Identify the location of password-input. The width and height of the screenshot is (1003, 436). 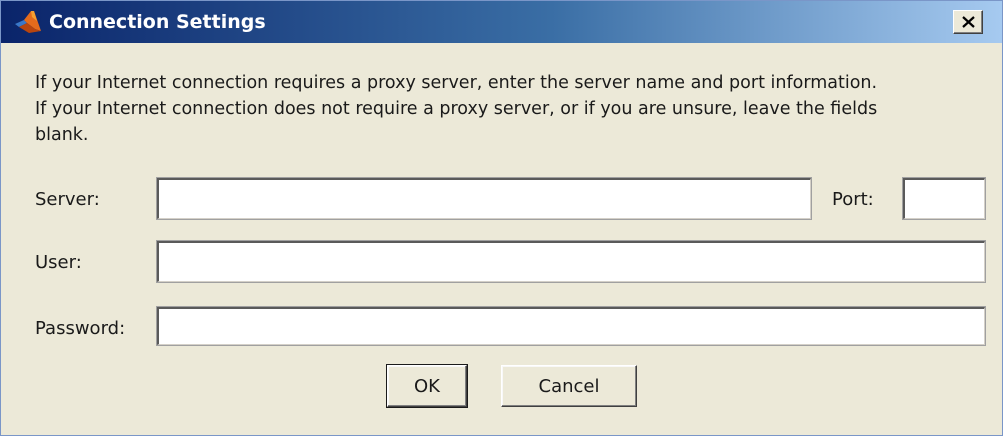
(571, 326).